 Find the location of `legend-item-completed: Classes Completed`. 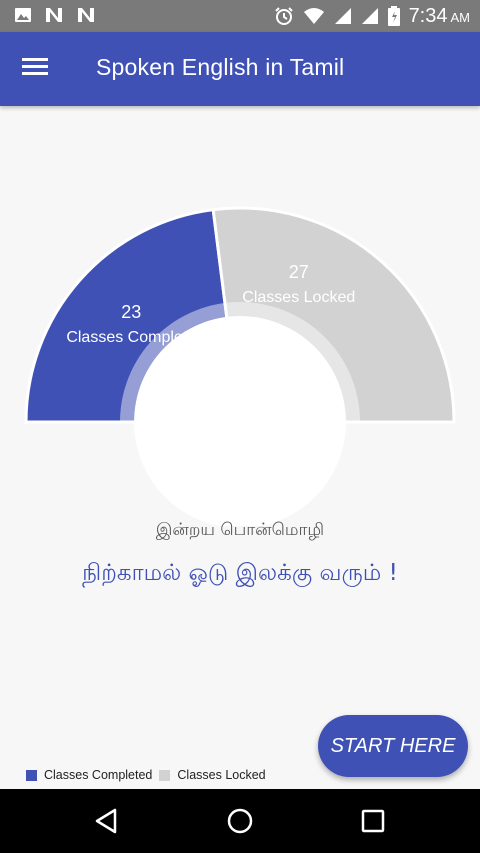

legend-item-completed: Classes Completed is located at coordinates (89, 775).